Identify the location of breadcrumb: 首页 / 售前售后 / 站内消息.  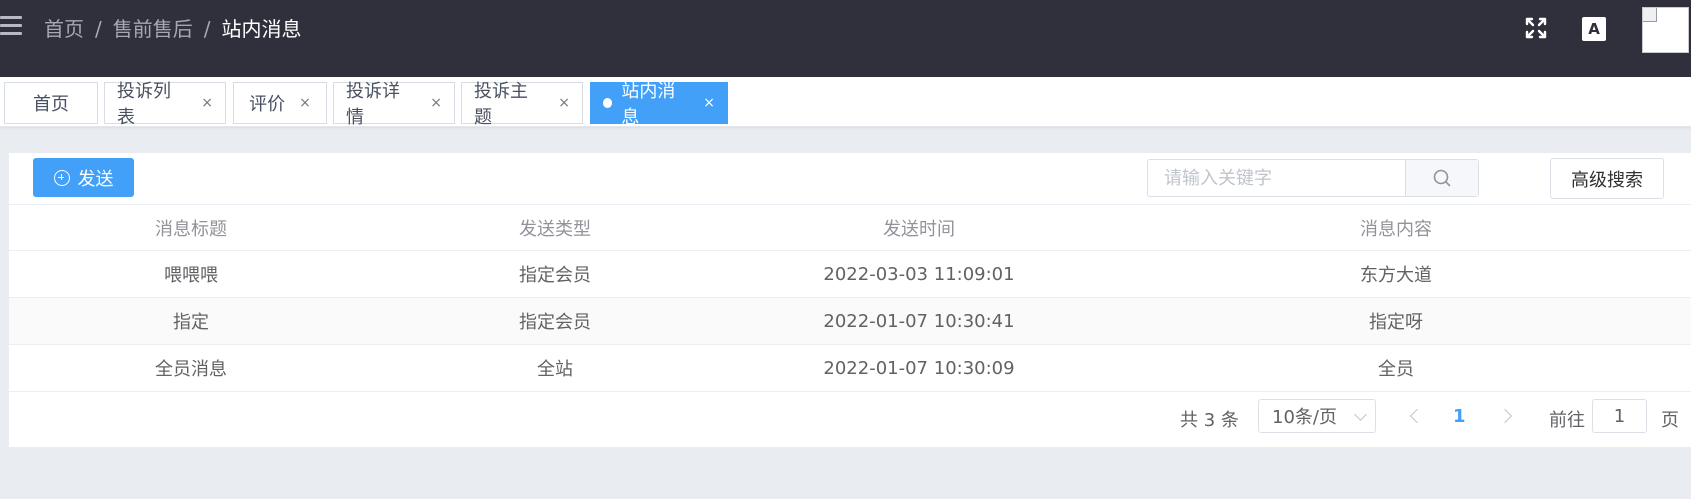
(173, 29).